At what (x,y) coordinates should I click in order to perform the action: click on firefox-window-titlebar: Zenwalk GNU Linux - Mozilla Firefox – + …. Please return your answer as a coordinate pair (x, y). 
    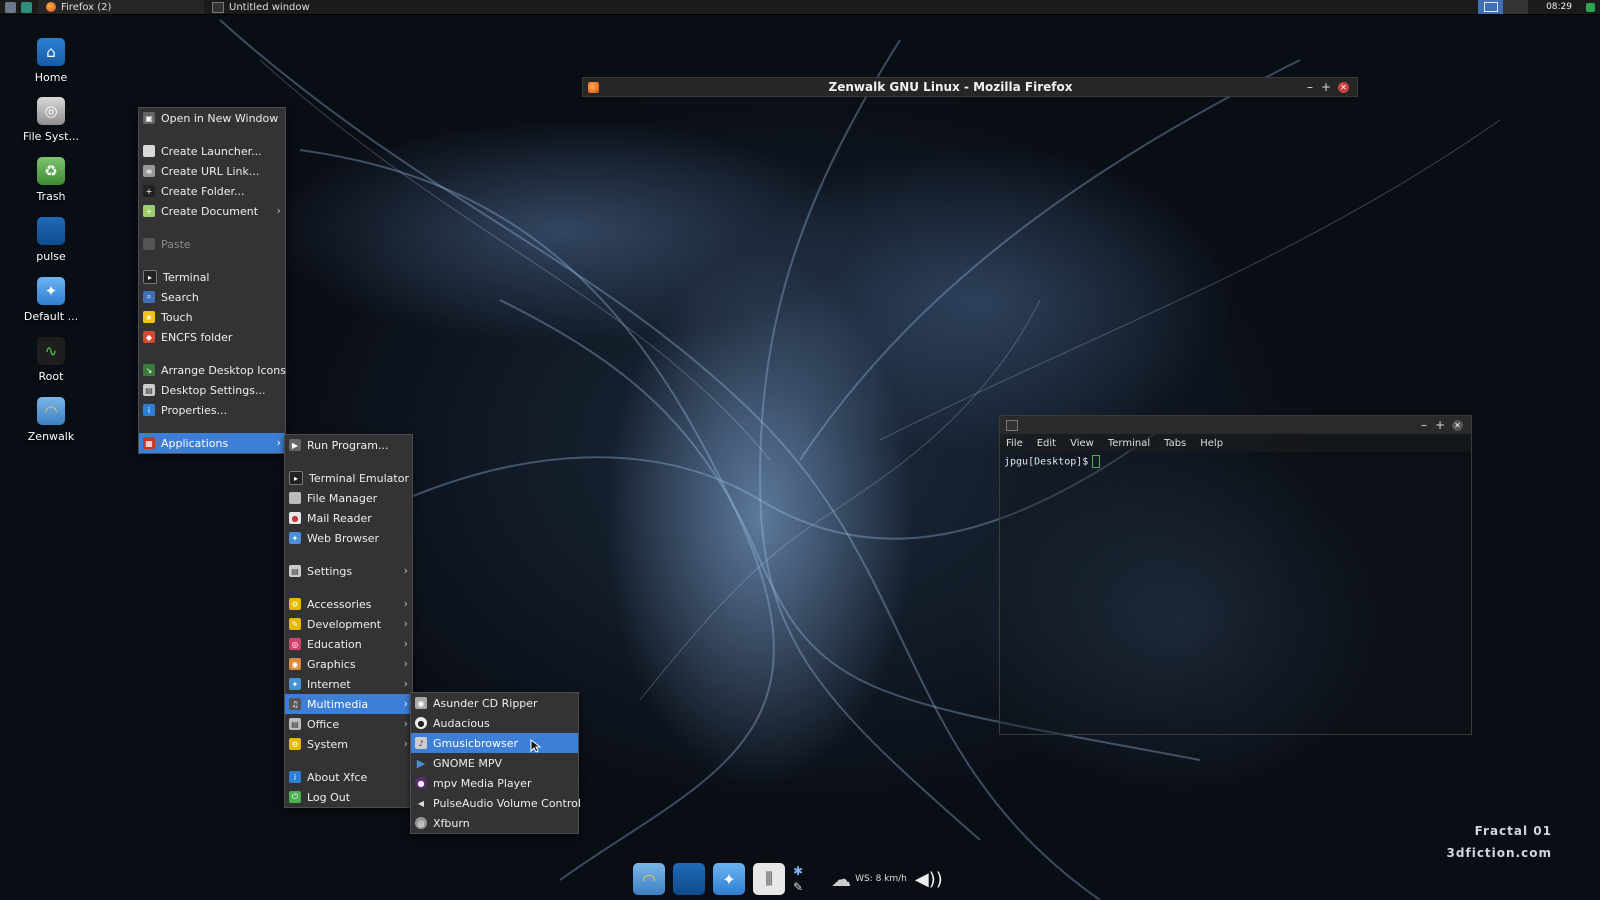
    Looking at the image, I should click on (970, 87).